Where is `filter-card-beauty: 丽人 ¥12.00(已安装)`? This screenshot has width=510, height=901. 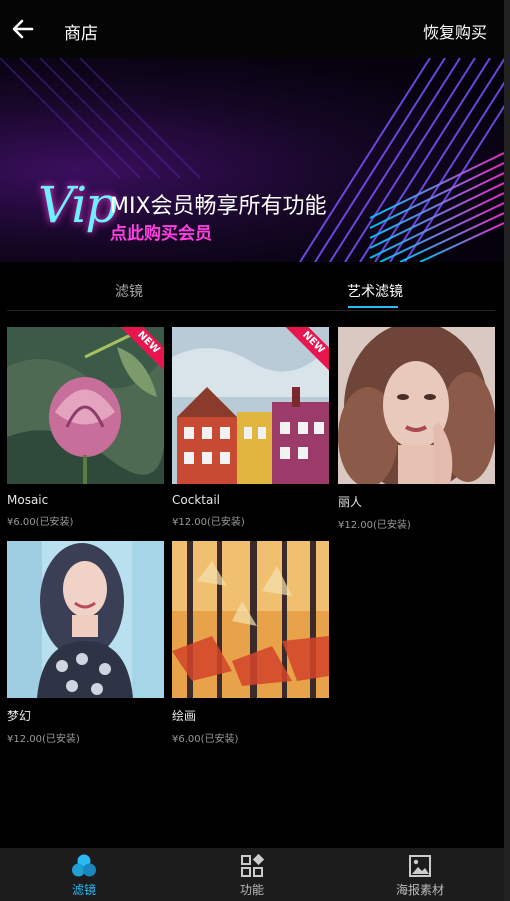
filter-card-beauty: 丽人 ¥12.00(已安装) is located at coordinates (416, 429).